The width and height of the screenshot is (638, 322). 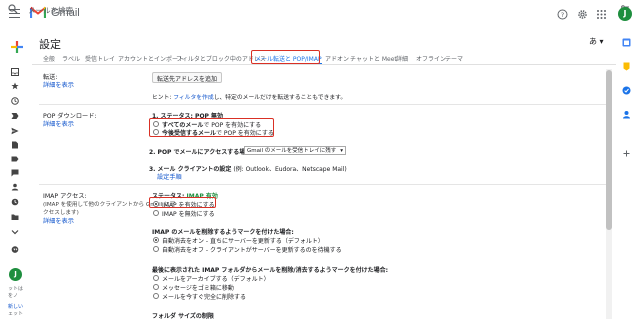 What do you see at coordinates (626, 66) in the screenshot?
I see `keep-icon` at bounding box center [626, 66].